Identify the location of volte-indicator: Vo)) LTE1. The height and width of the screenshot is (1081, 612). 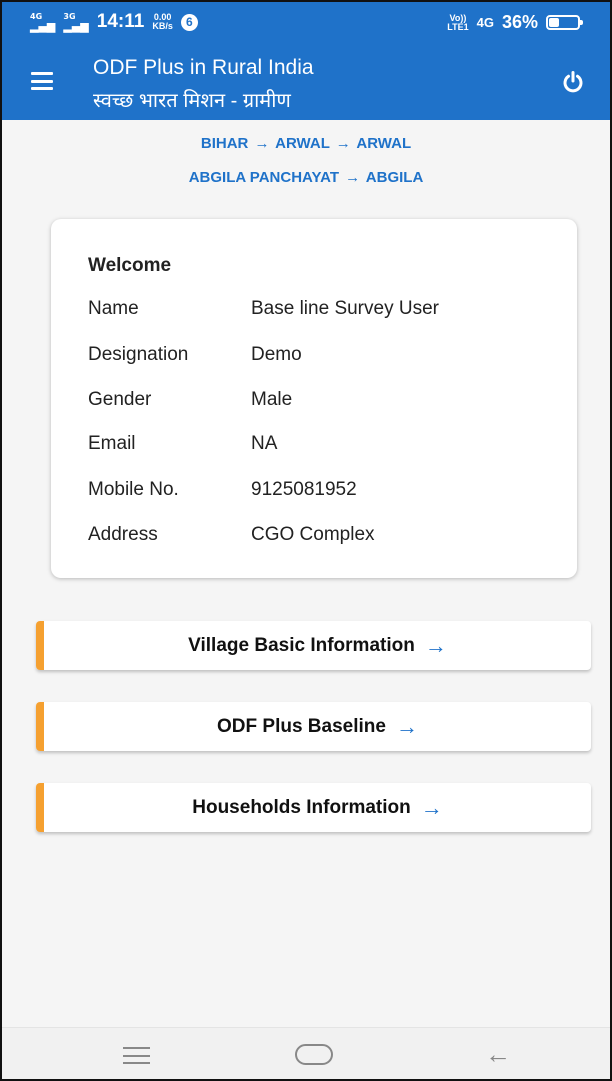
(458, 22).